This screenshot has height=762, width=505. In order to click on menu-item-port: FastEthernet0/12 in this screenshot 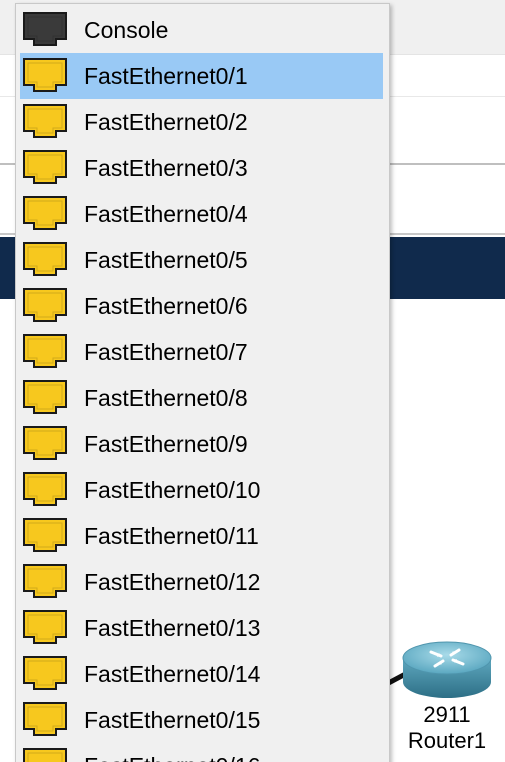, I will do `click(201, 582)`.